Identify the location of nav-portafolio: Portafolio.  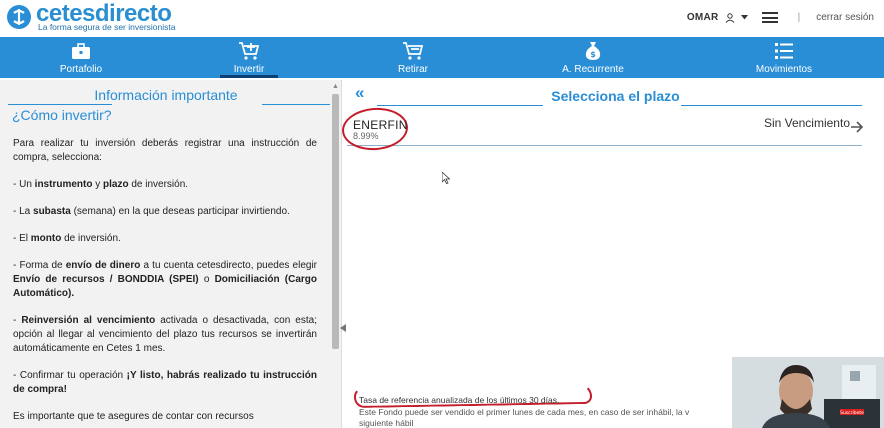
(81, 57).